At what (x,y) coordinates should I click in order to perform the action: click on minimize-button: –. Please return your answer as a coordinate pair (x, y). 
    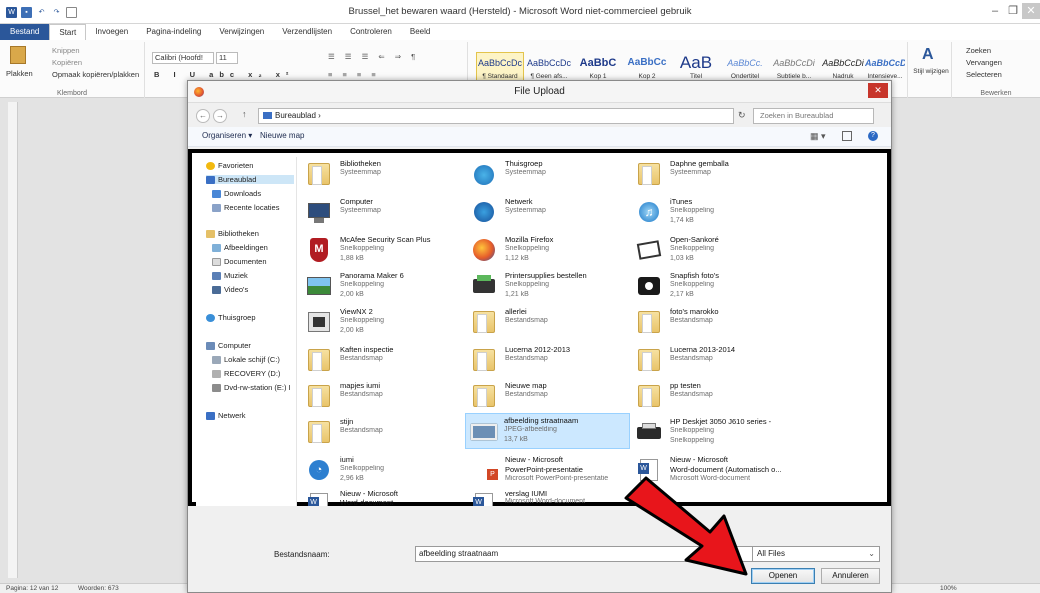
    Looking at the image, I should click on (995, 11).